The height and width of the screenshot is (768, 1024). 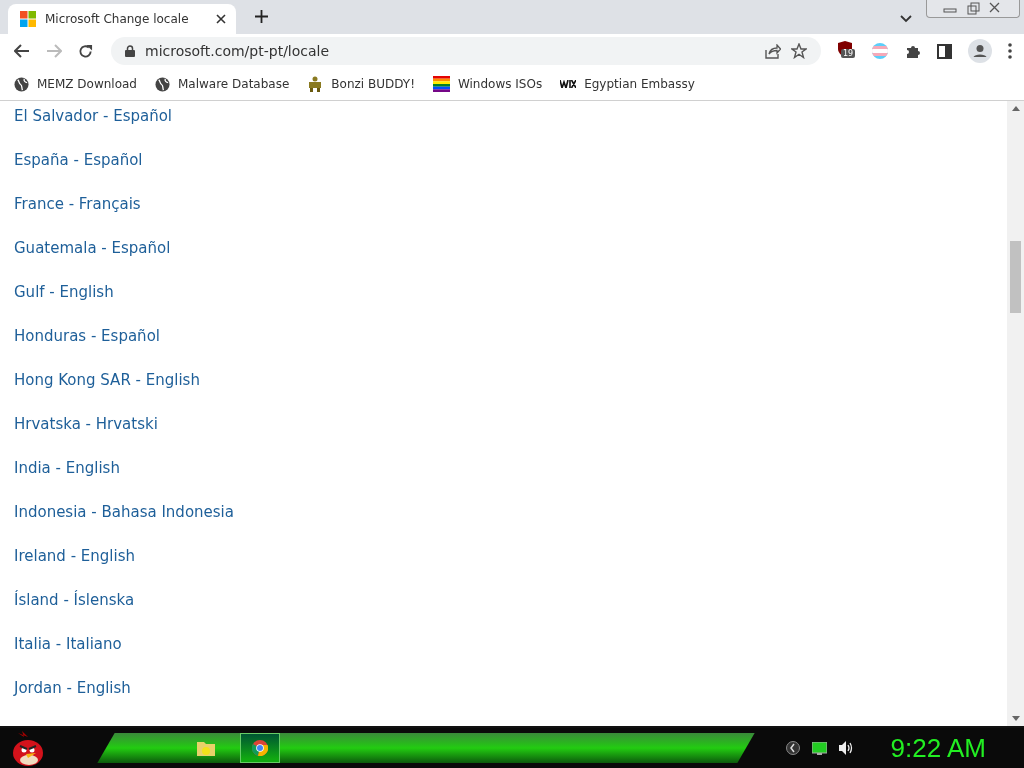 I want to click on address-bar: microsoft.com/pt-pt/locale, so click(x=466, y=51).